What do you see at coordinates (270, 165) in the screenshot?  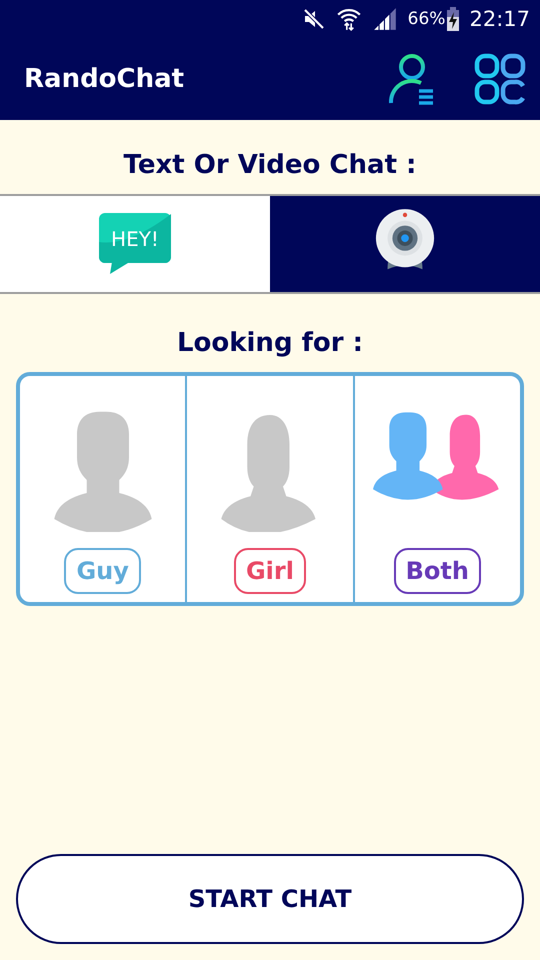 I see `section-heading: Text Or Video Chat :` at bounding box center [270, 165].